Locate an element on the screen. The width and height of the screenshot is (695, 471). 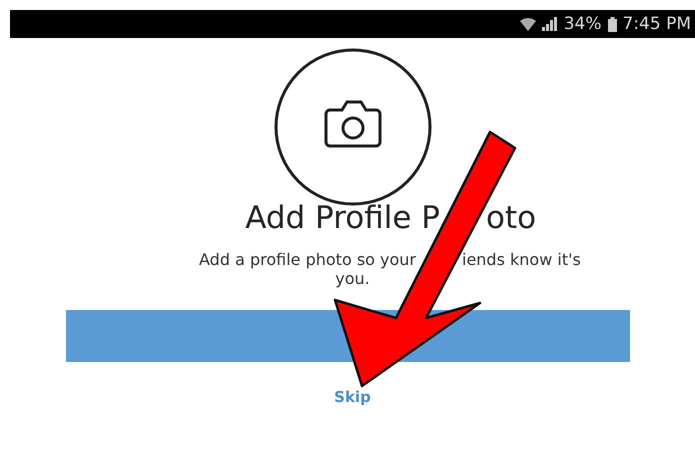
clock-time: 7:45 PM is located at coordinates (656, 24).